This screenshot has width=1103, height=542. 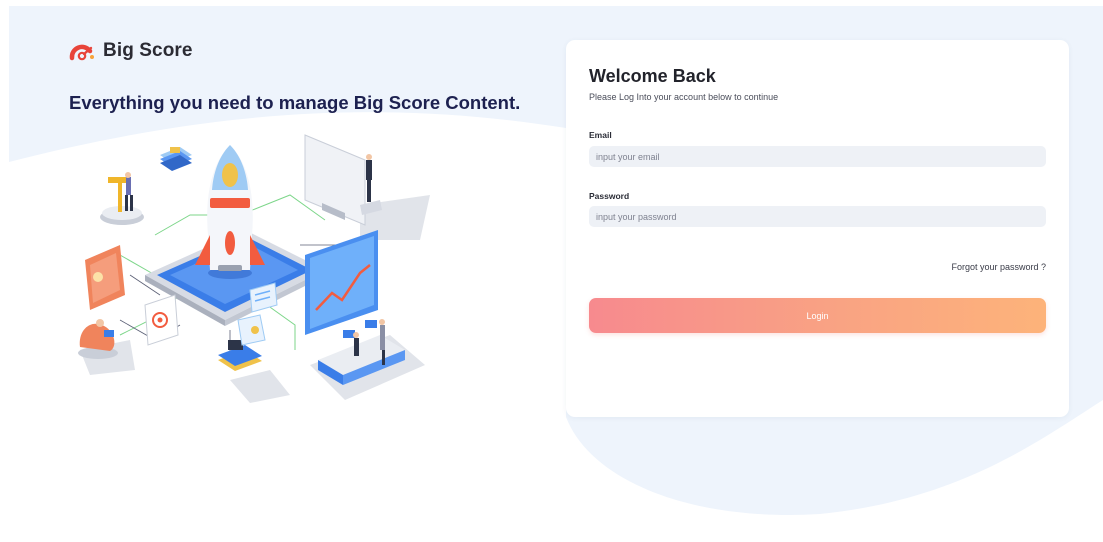 What do you see at coordinates (609, 196) in the screenshot?
I see `password-label: Password` at bounding box center [609, 196].